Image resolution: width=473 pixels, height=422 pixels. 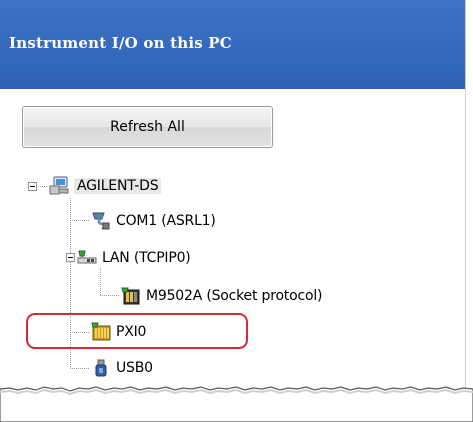 What do you see at coordinates (131, 296) in the screenshot?
I see `instrument-chassis-icon` at bounding box center [131, 296].